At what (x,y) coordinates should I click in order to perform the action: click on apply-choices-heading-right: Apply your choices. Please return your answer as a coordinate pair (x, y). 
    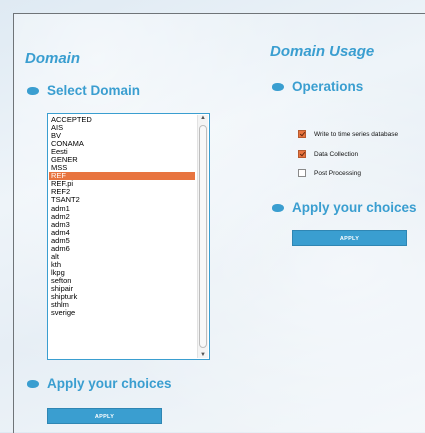
    Looking at the image, I should click on (344, 207).